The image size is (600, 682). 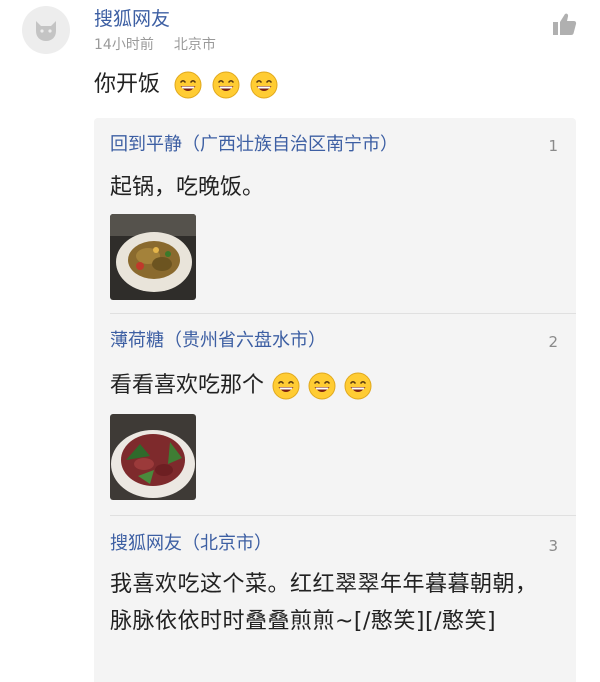 I want to click on comment-location: 北京市, so click(x=194, y=45).